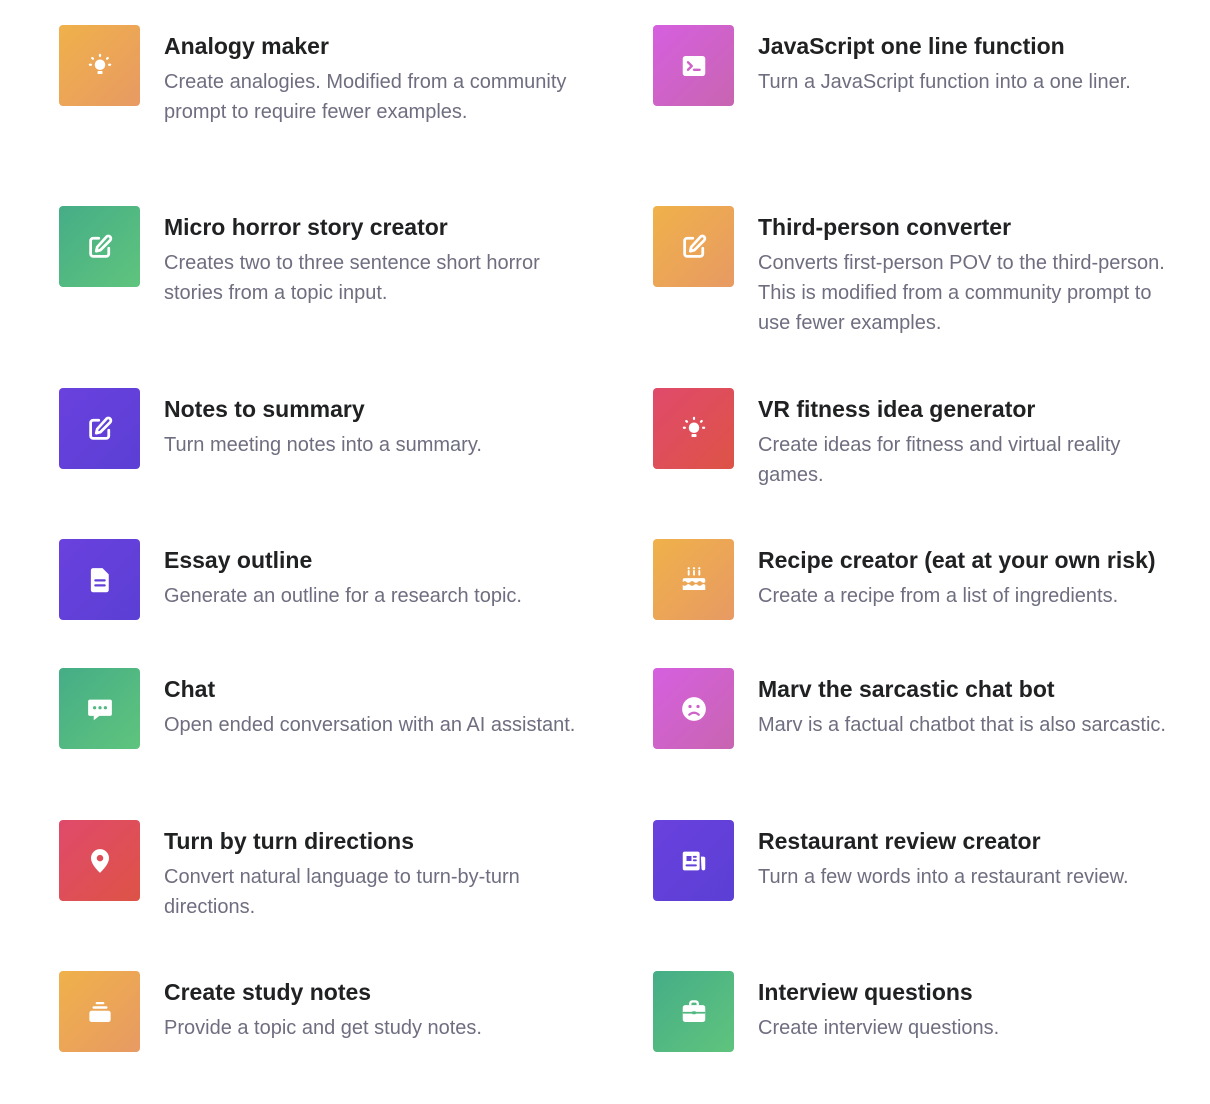 The width and height of the screenshot is (1210, 1104). Describe the element at coordinates (323, 1028) in the screenshot. I see `example-description: Provide a topic and get study notes.` at that location.